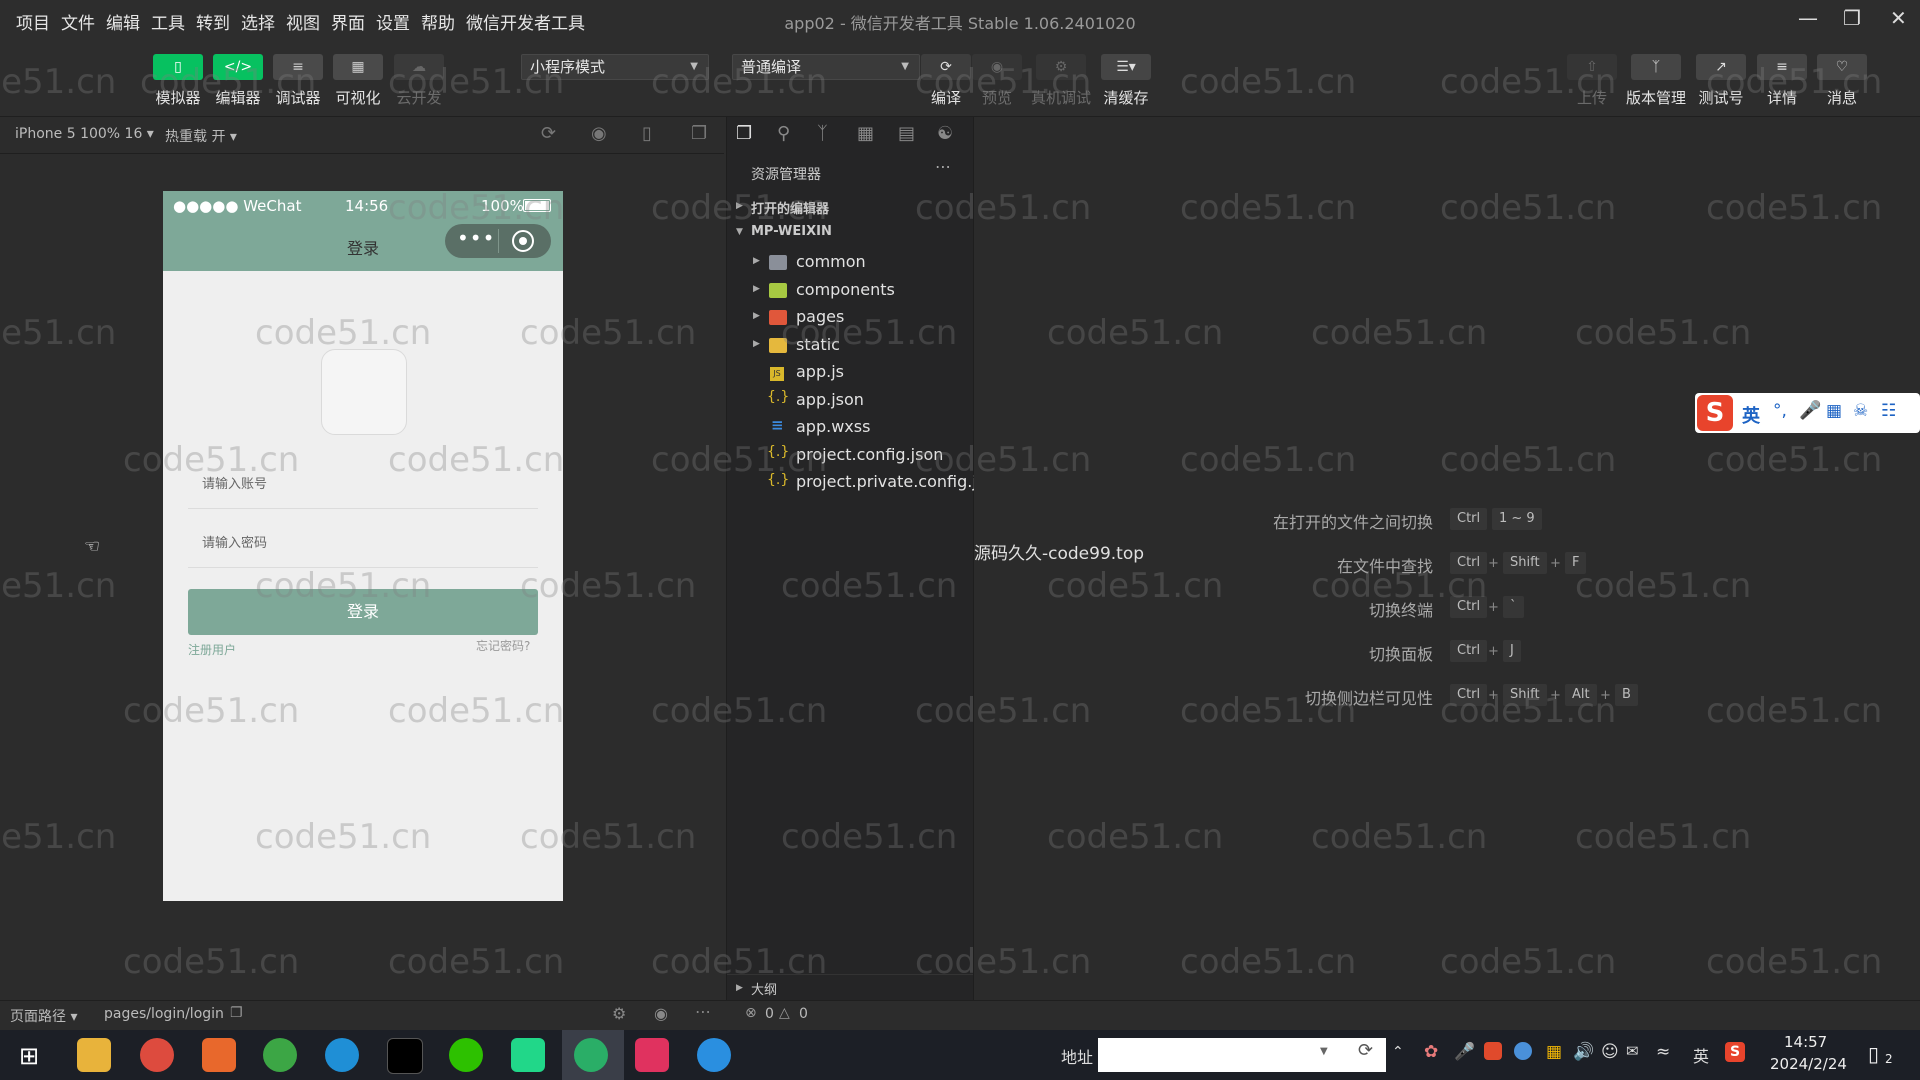  What do you see at coordinates (363, 544) in the screenshot?
I see `password-input: 请输入密码` at bounding box center [363, 544].